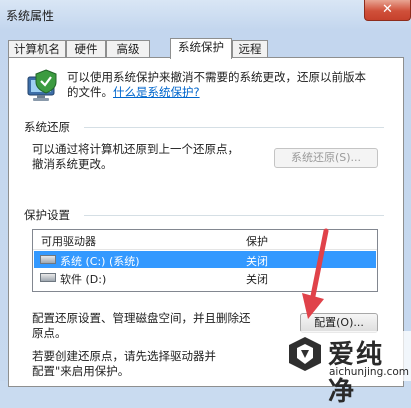  What do you see at coordinates (205, 15) in the screenshot?
I see `title-bar: 系统属性 ✕` at bounding box center [205, 15].